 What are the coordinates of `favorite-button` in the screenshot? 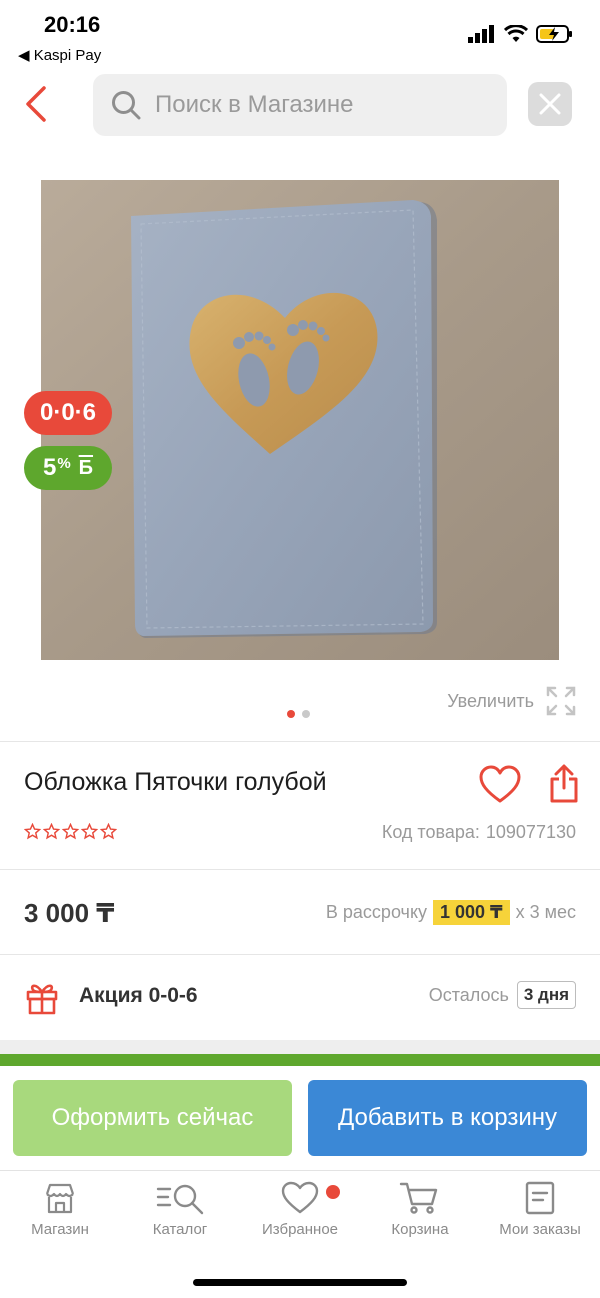 It's located at (500, 785).